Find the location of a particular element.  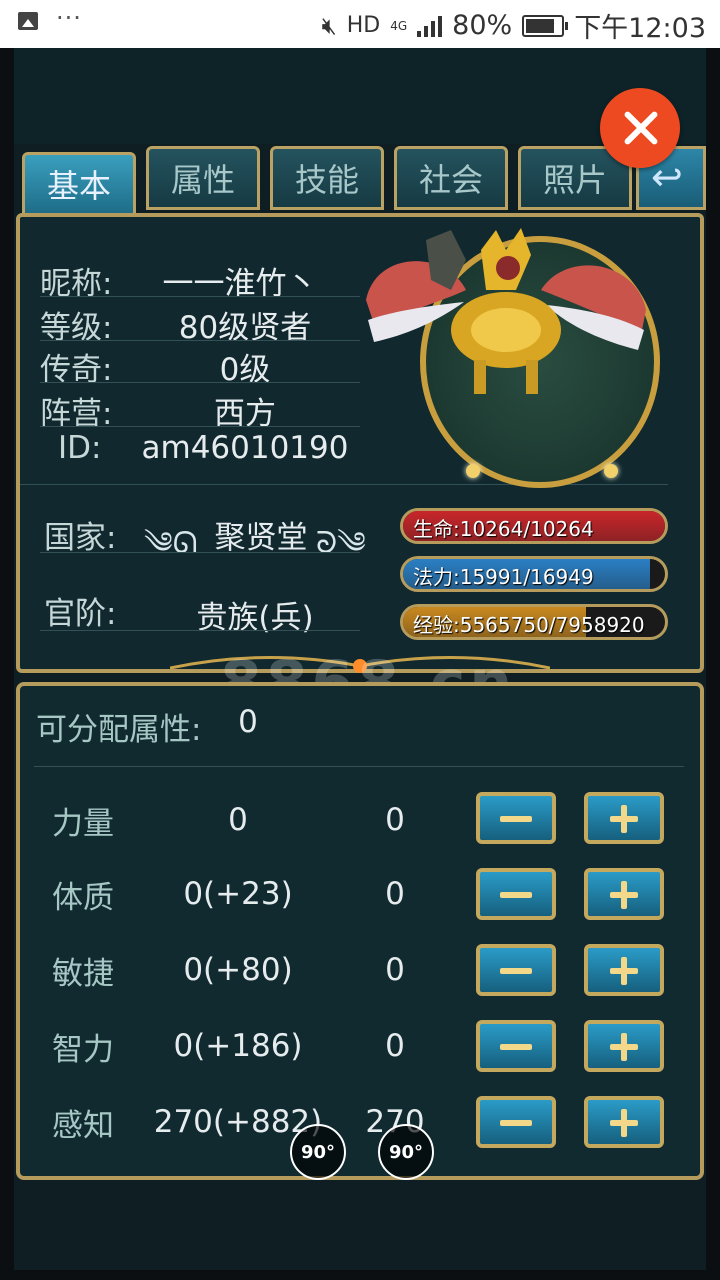

strength-added: 0 is located at coordinates (395, 820).